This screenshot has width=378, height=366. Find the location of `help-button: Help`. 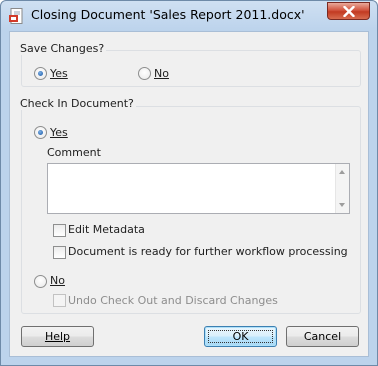

help-button: Help is located at coordinates (57, 336).